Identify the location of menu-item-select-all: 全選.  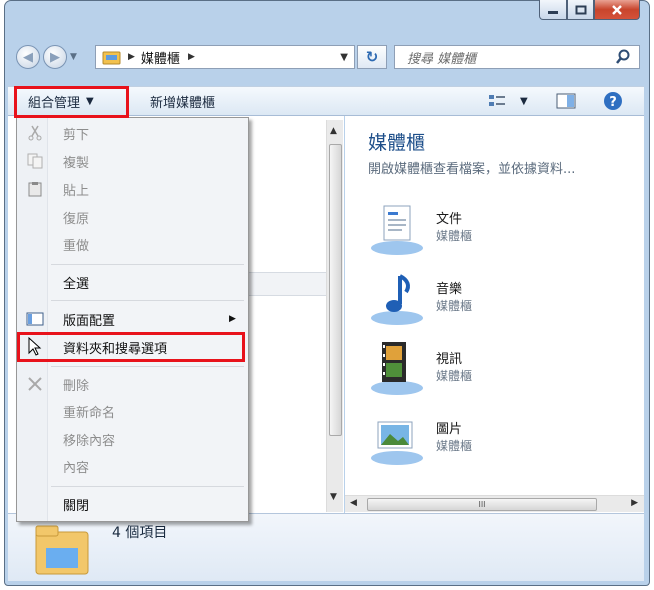
(132, 282).